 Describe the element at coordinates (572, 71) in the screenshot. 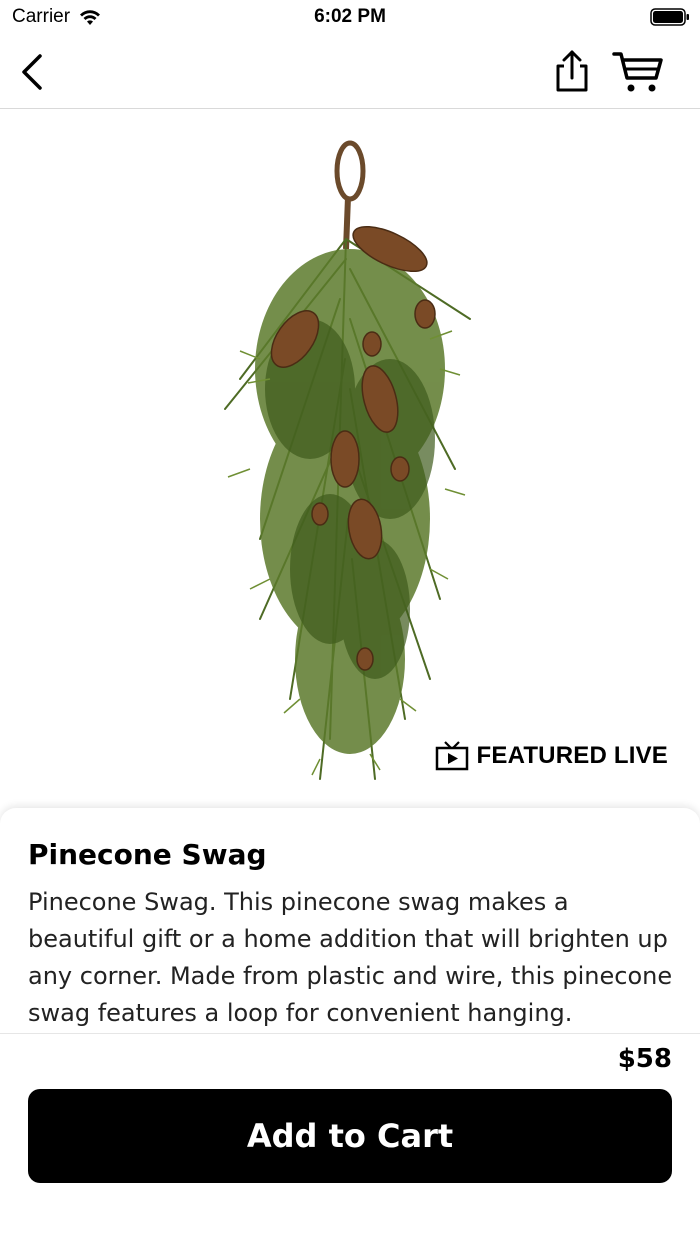

I see `share-icon` at that location.